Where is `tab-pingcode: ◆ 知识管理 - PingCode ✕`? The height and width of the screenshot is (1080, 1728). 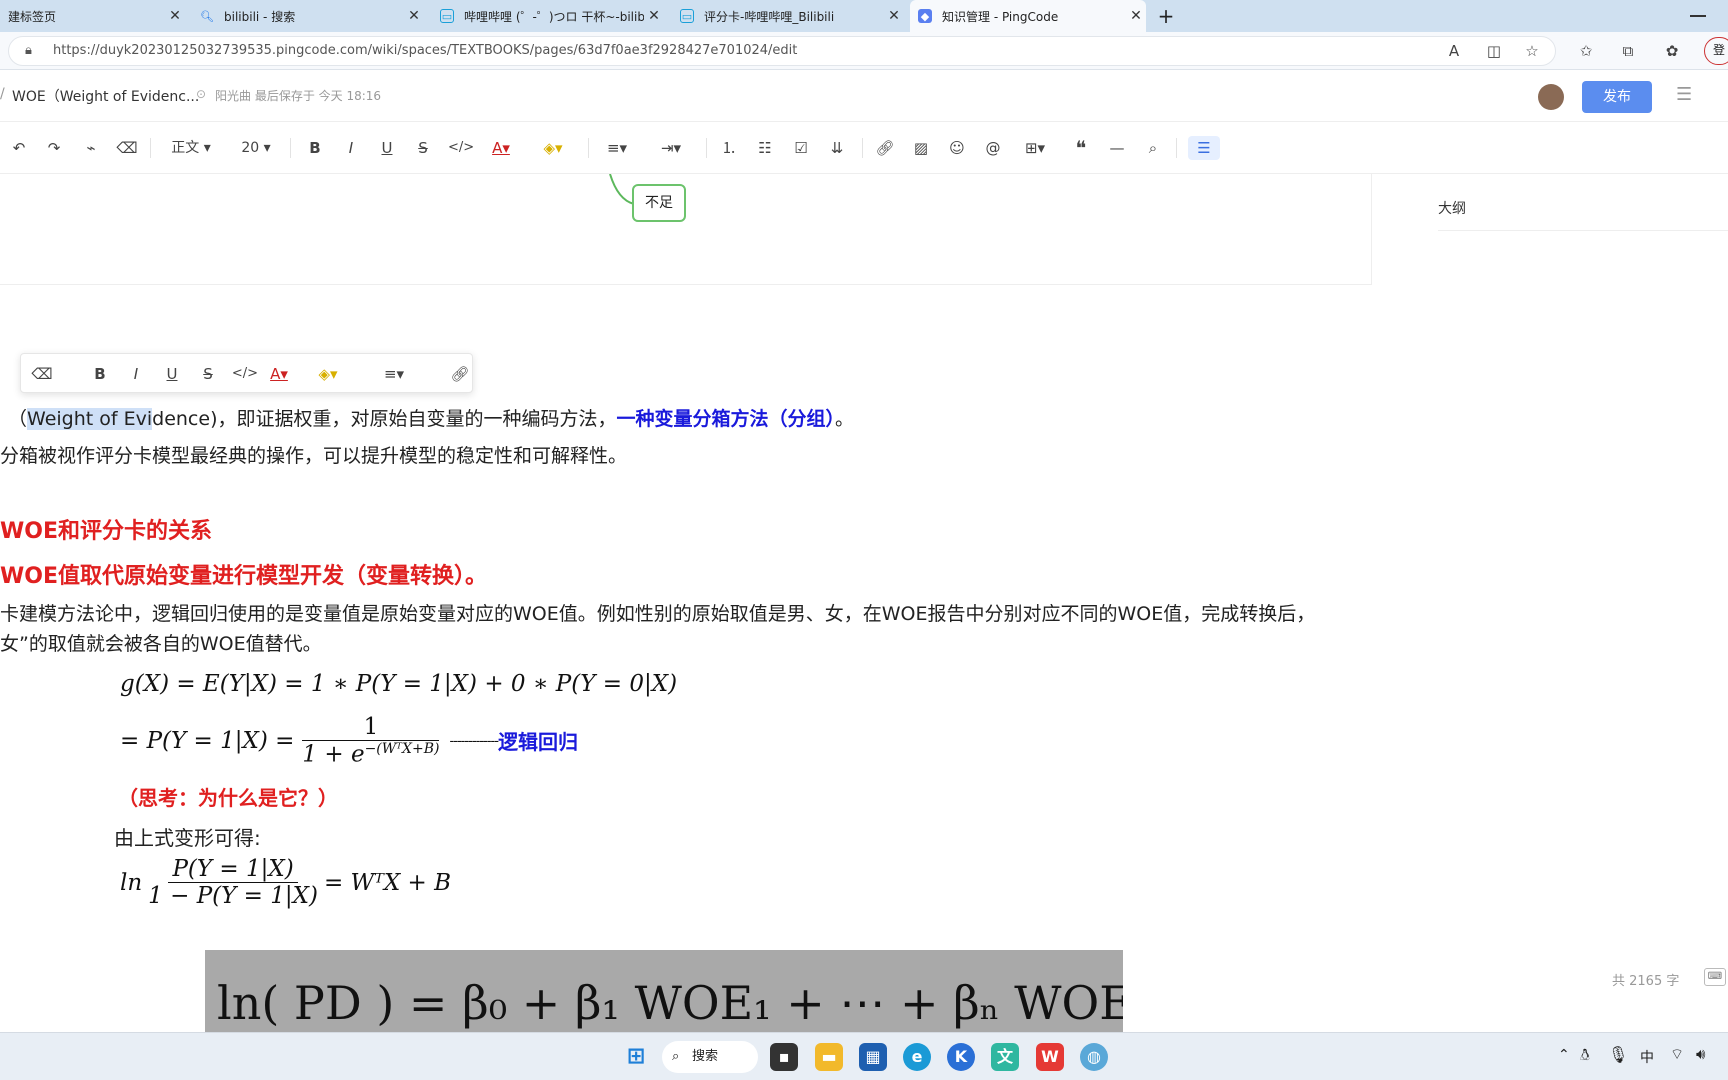 tab-pingcode: ◆ 知识管理 - PingCode ✕ is located at coordinates (1028, 16).